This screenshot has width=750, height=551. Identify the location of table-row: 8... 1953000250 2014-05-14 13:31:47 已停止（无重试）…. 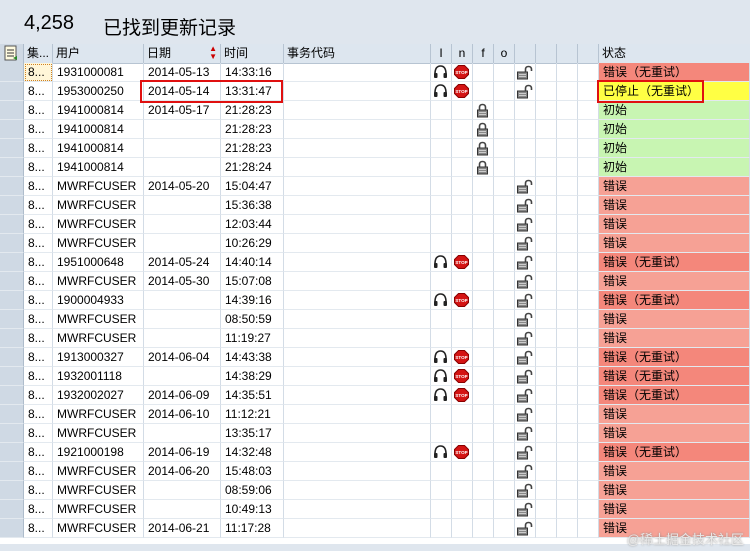
(375, 91).